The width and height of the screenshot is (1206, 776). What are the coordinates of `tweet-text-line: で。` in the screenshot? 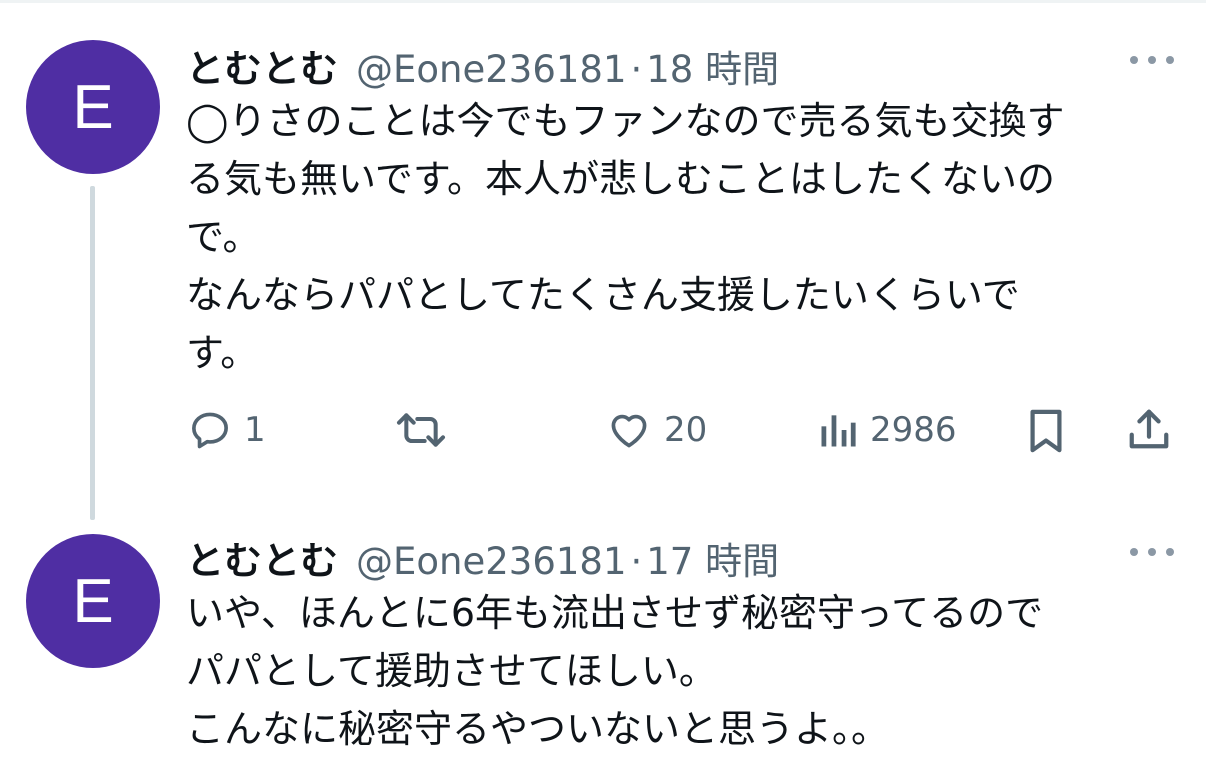 It's located at (223, 237).